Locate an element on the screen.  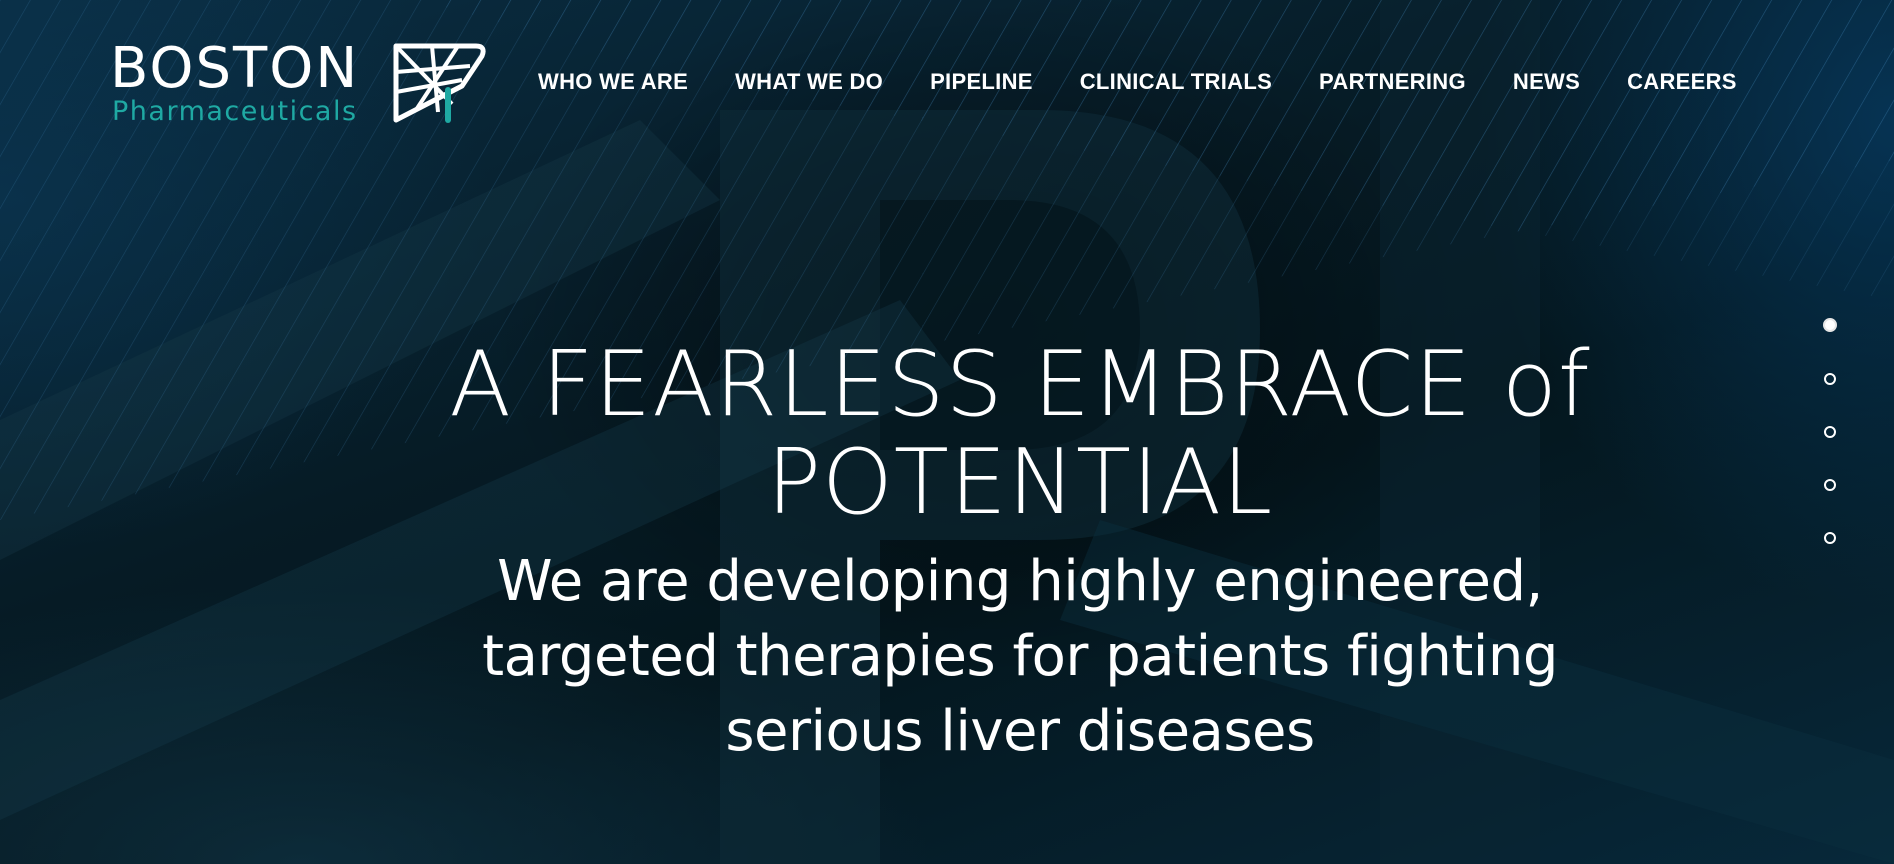
slide-pagination is located at coordinates (1830, 451).